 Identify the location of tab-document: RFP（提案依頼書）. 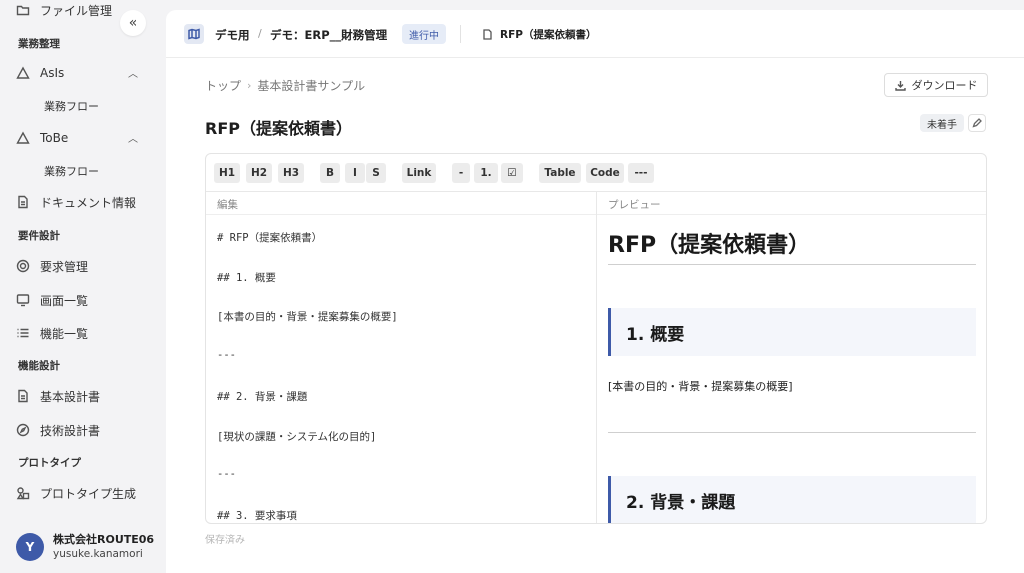
(539, 34).